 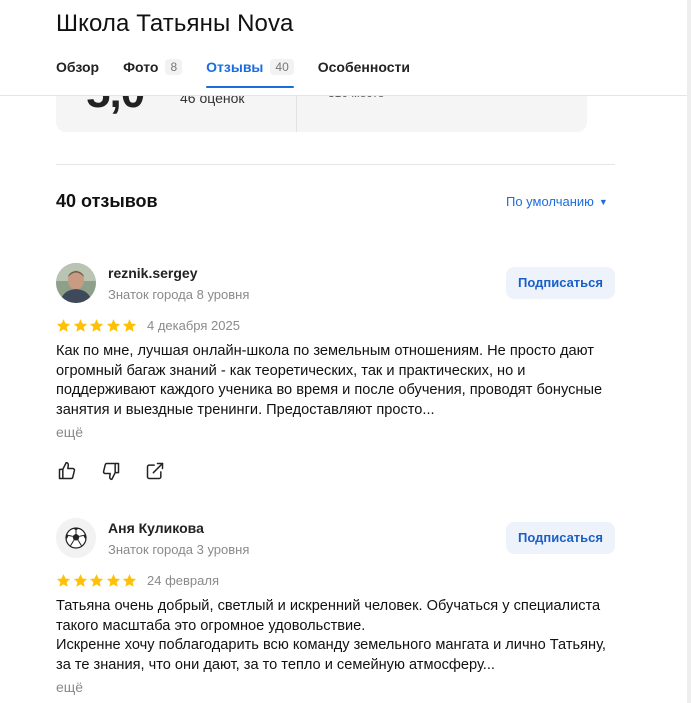 What do you see at coordinates (174, 67) in the screenshot?
I see `tab-count-badge: 8` at bounding box center [174, 67].